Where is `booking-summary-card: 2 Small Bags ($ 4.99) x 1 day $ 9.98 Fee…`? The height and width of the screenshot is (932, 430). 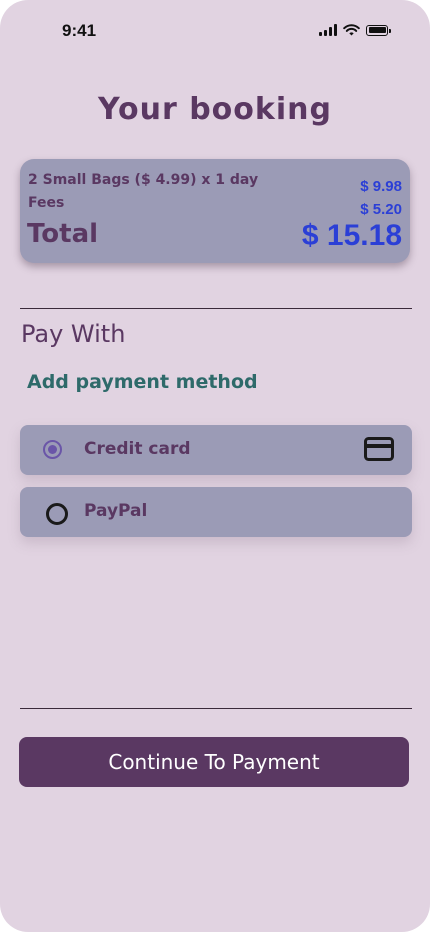 booking-summary-card: 2 Small Bags ($ 4.99) x 1 day $ 9.98 Fee… is located at coordinates (215, 211).